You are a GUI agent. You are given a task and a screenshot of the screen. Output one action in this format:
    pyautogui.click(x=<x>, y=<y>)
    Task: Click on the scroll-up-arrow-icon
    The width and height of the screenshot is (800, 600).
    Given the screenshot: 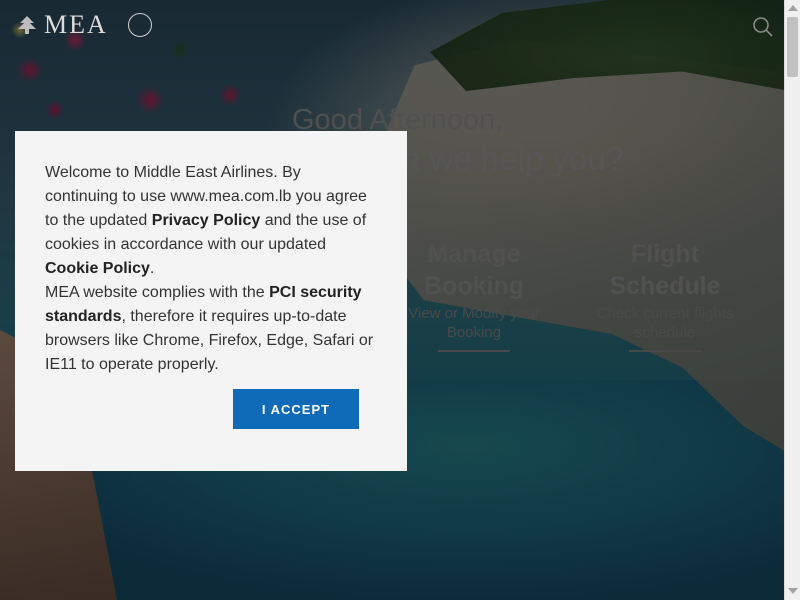 What is the action you would take?
    pyautogui.click(x=793, y=8)
    